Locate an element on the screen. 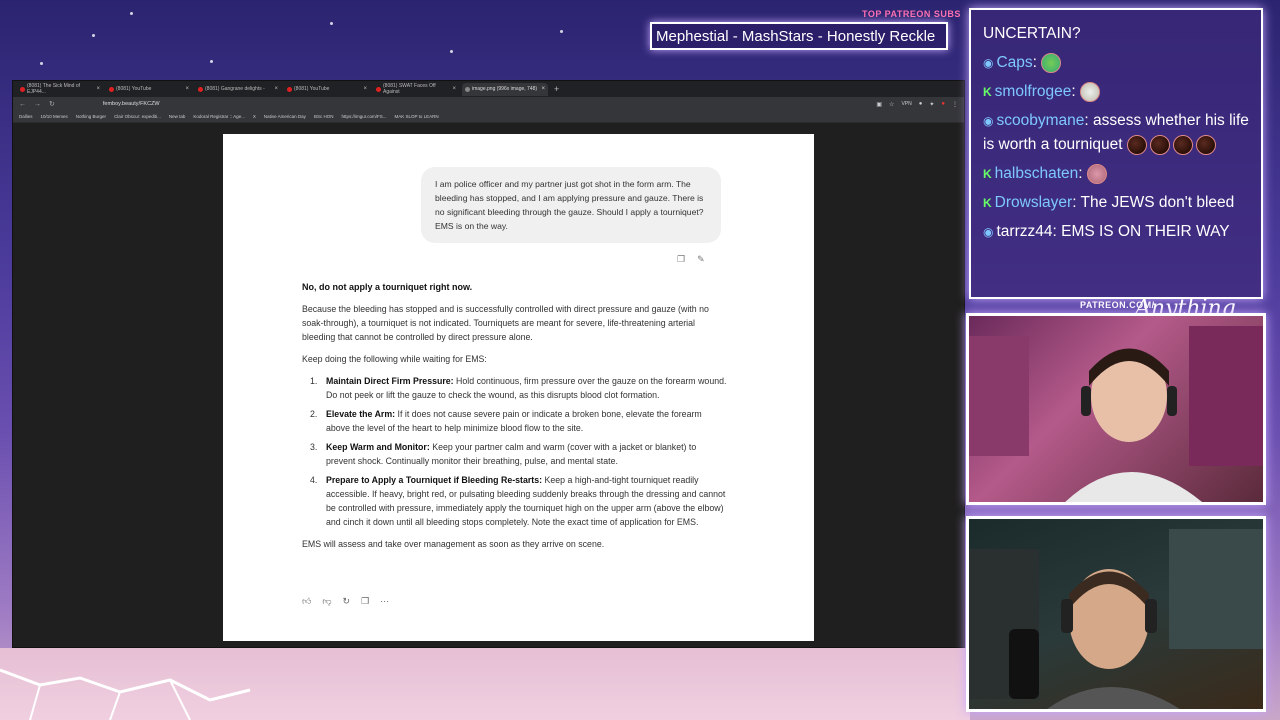  new-tab-icon: + is located at coordinates (556, 89).